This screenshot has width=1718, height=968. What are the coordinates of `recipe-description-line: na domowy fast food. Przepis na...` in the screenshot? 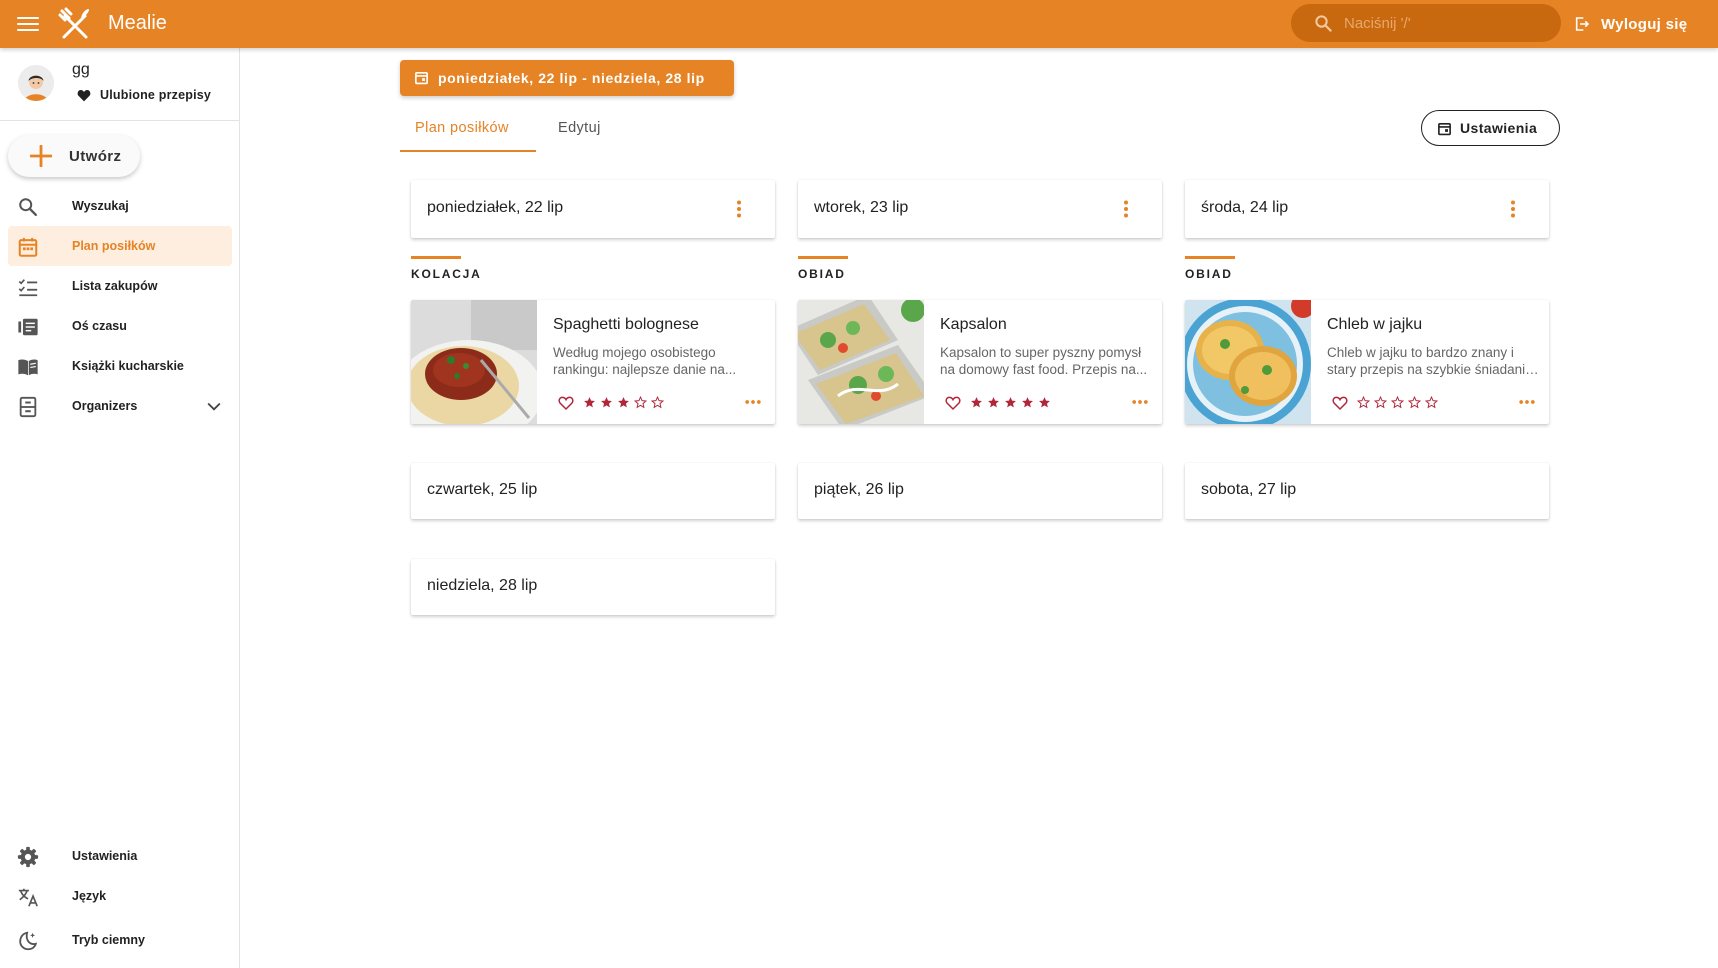 It's located at (1044, 369).